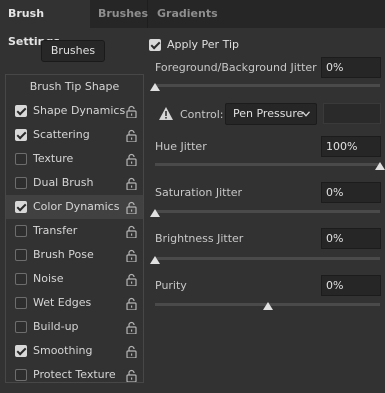  Describe the element at coordinates (199, 238) in the screenshot. I see `brightness-jitter-label: Brightness Jitter` at that location.